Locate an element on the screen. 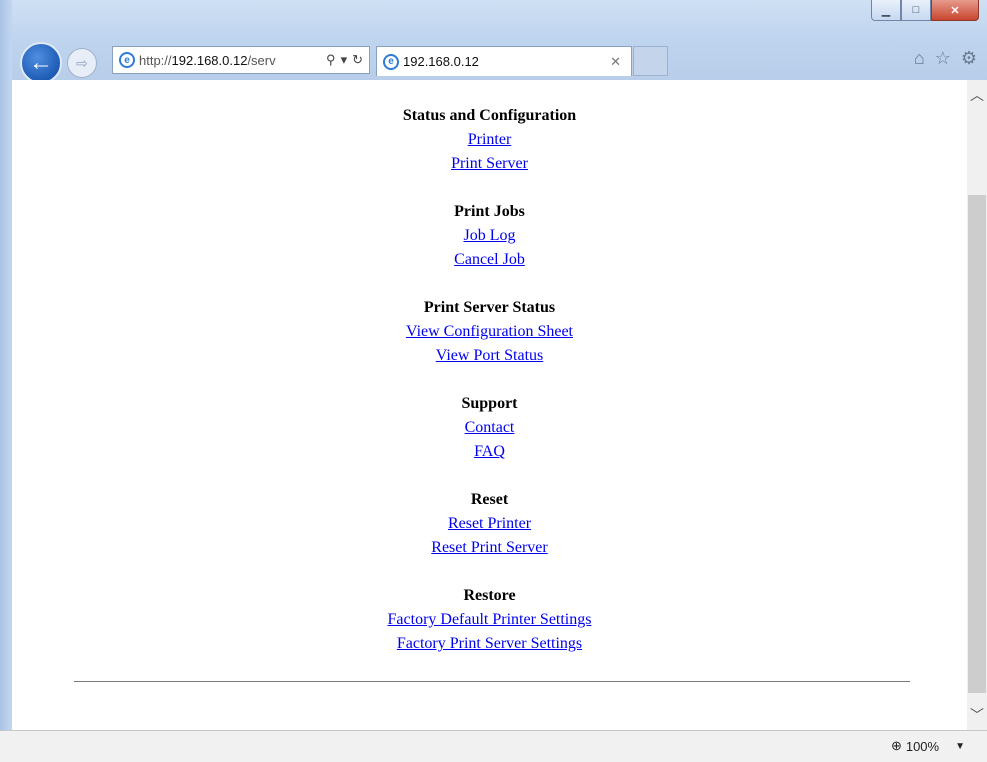 The image size is (987, 762). section-heading: Reset is located at coordinates (489, 499).